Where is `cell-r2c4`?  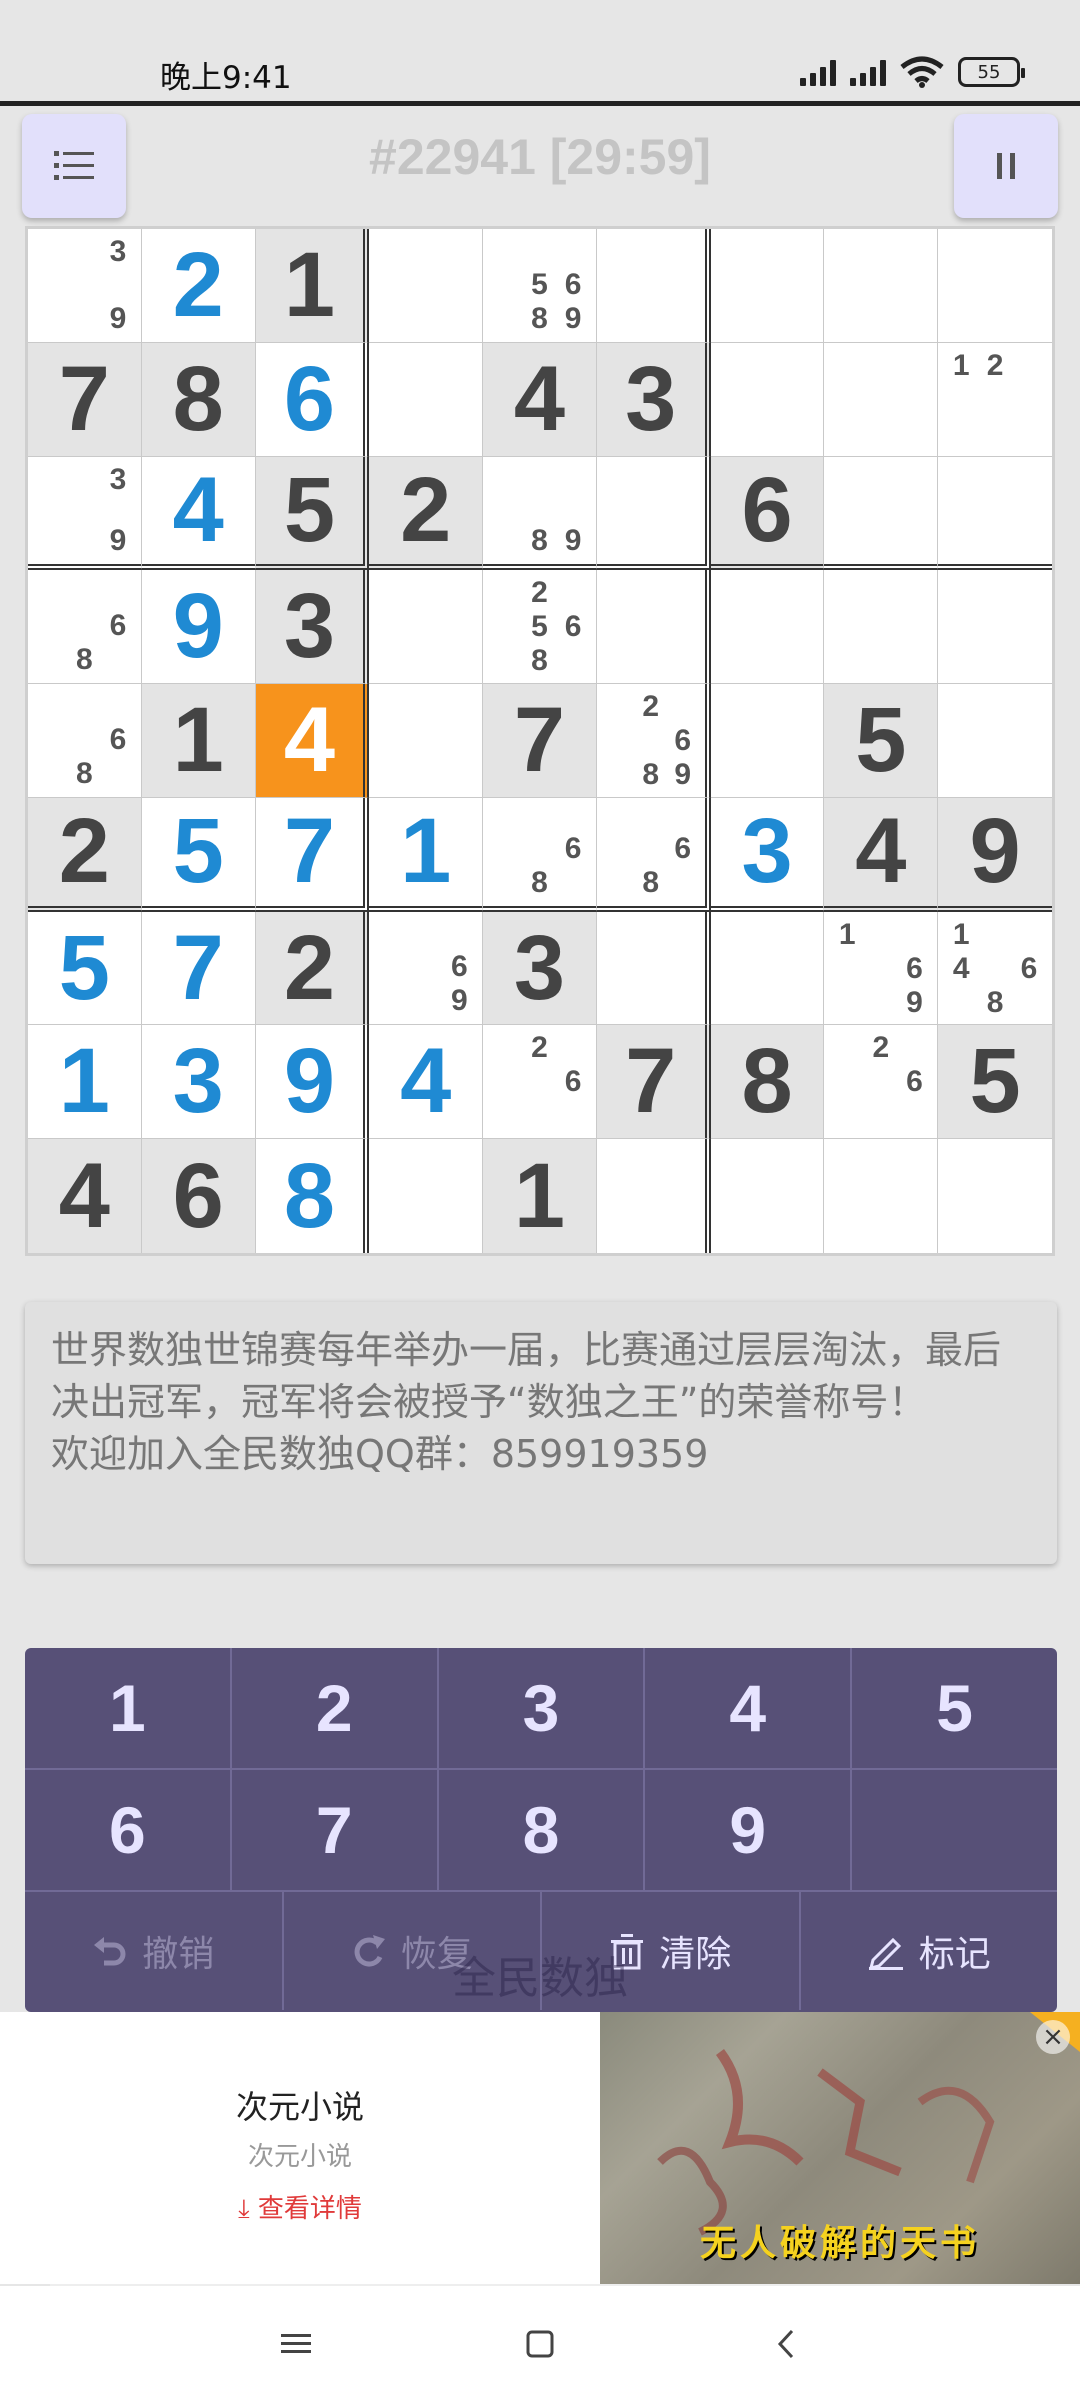 cell-r2c4 is located at coordinates (426, 399).